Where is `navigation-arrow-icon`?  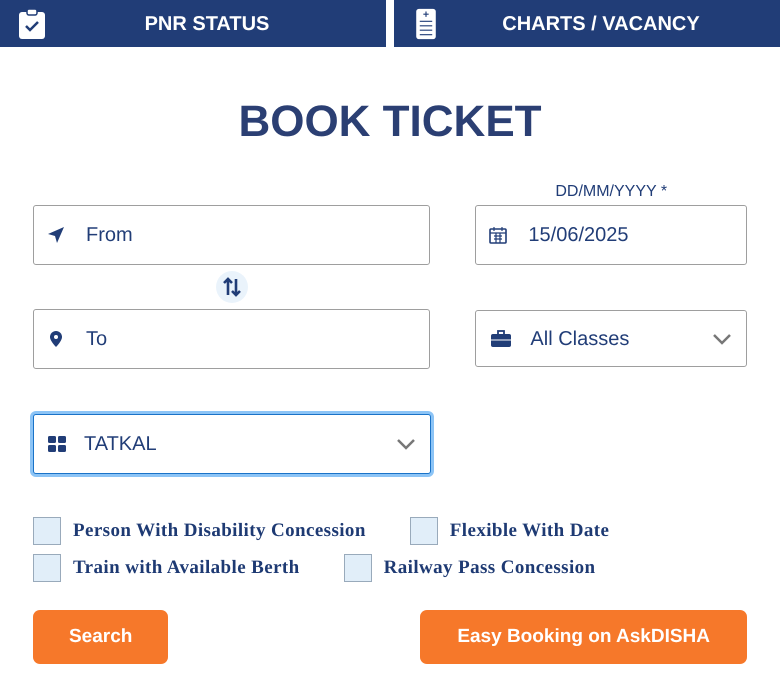
navigation-arrow-icon is located at coordinates (56, 235).